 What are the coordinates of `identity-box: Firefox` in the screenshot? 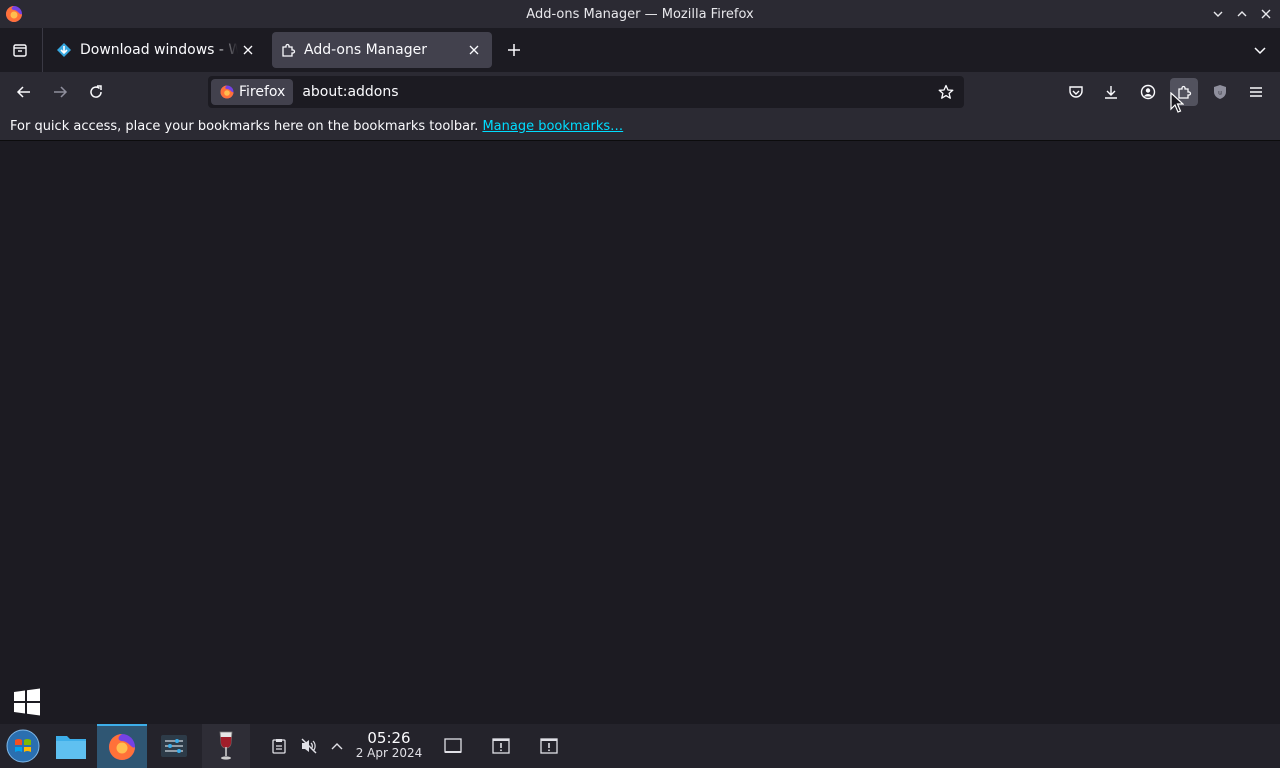 It's located at (252, 92).